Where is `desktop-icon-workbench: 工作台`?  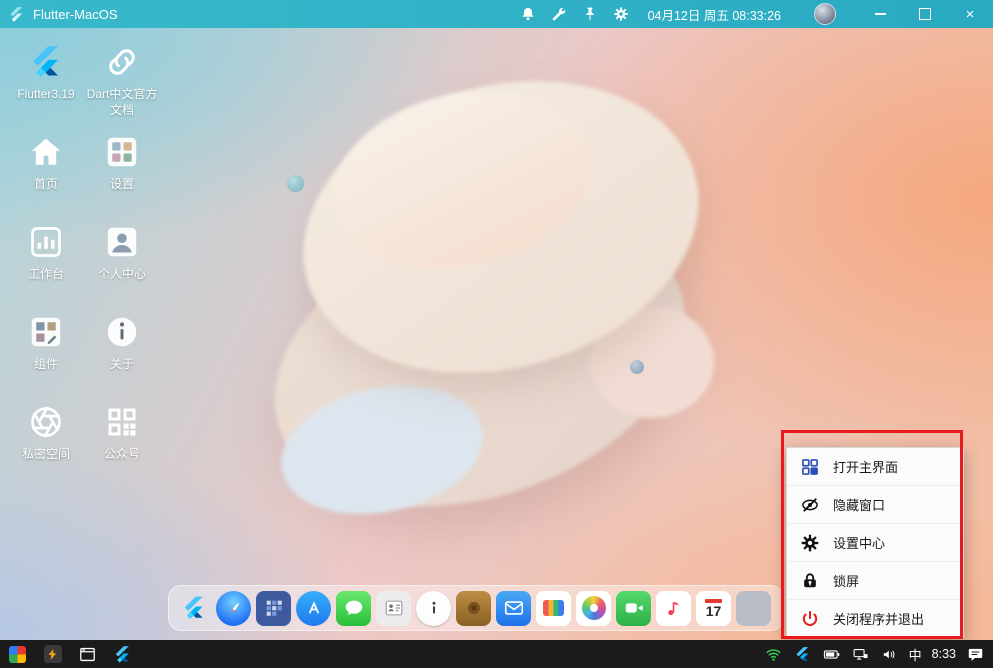
desktop-icon-workbench: 工作台 is located at coordinates (46, 267).